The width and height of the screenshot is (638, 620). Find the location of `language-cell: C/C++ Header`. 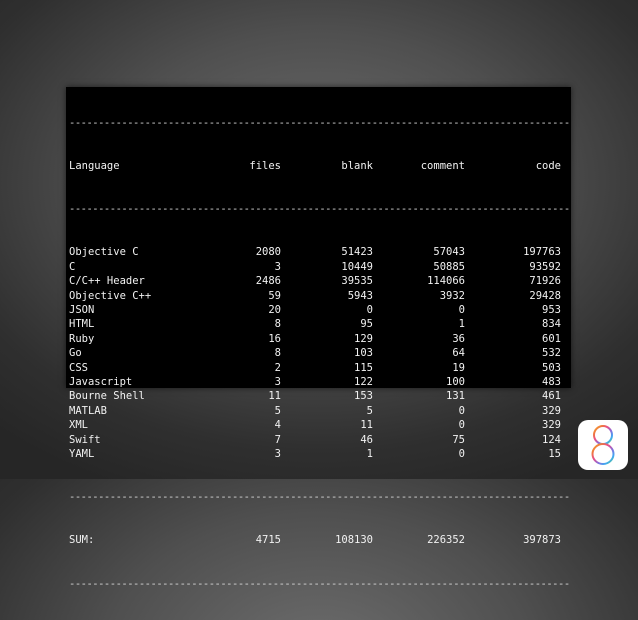

language-cell: C/C++ Header is located at coordinates (107, 281).